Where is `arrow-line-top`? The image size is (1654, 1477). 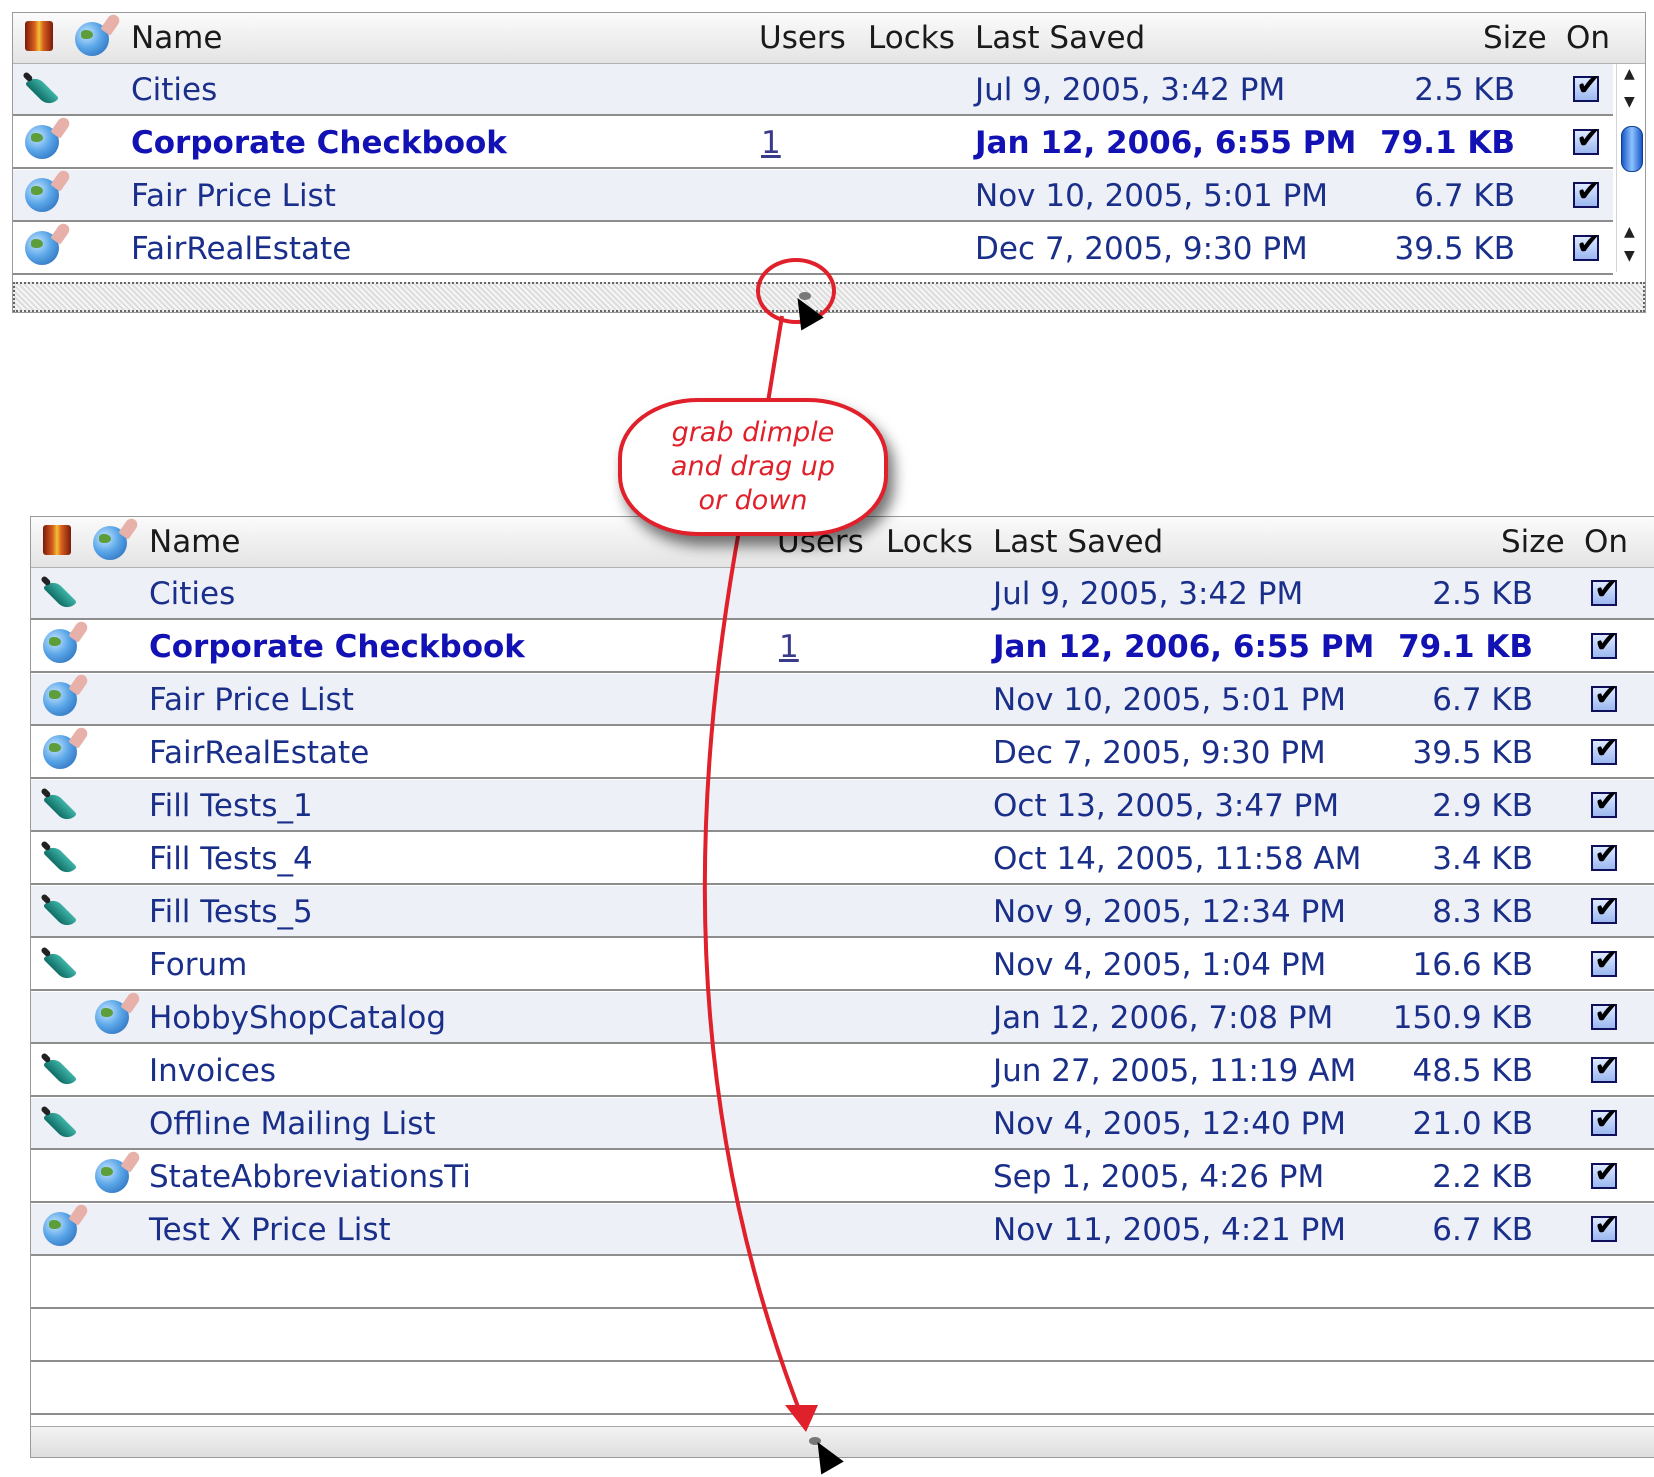
arrow-line-top is located at coordinates (775, 359).